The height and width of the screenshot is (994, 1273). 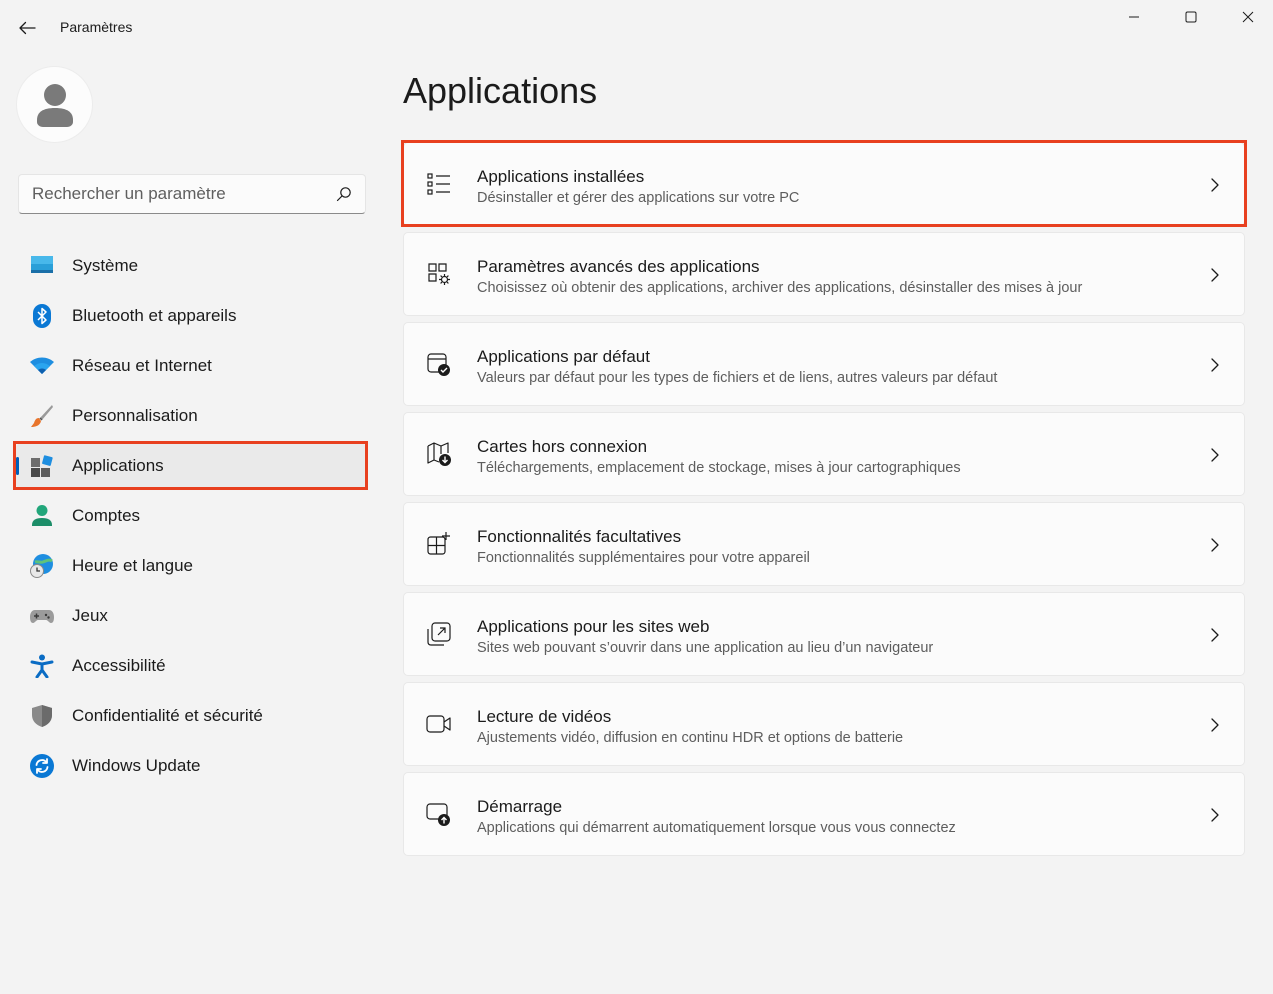 What do you see at coordinates (344, 194) in the screenshot?
I see `search-icon` at bounding box center [344, 194].